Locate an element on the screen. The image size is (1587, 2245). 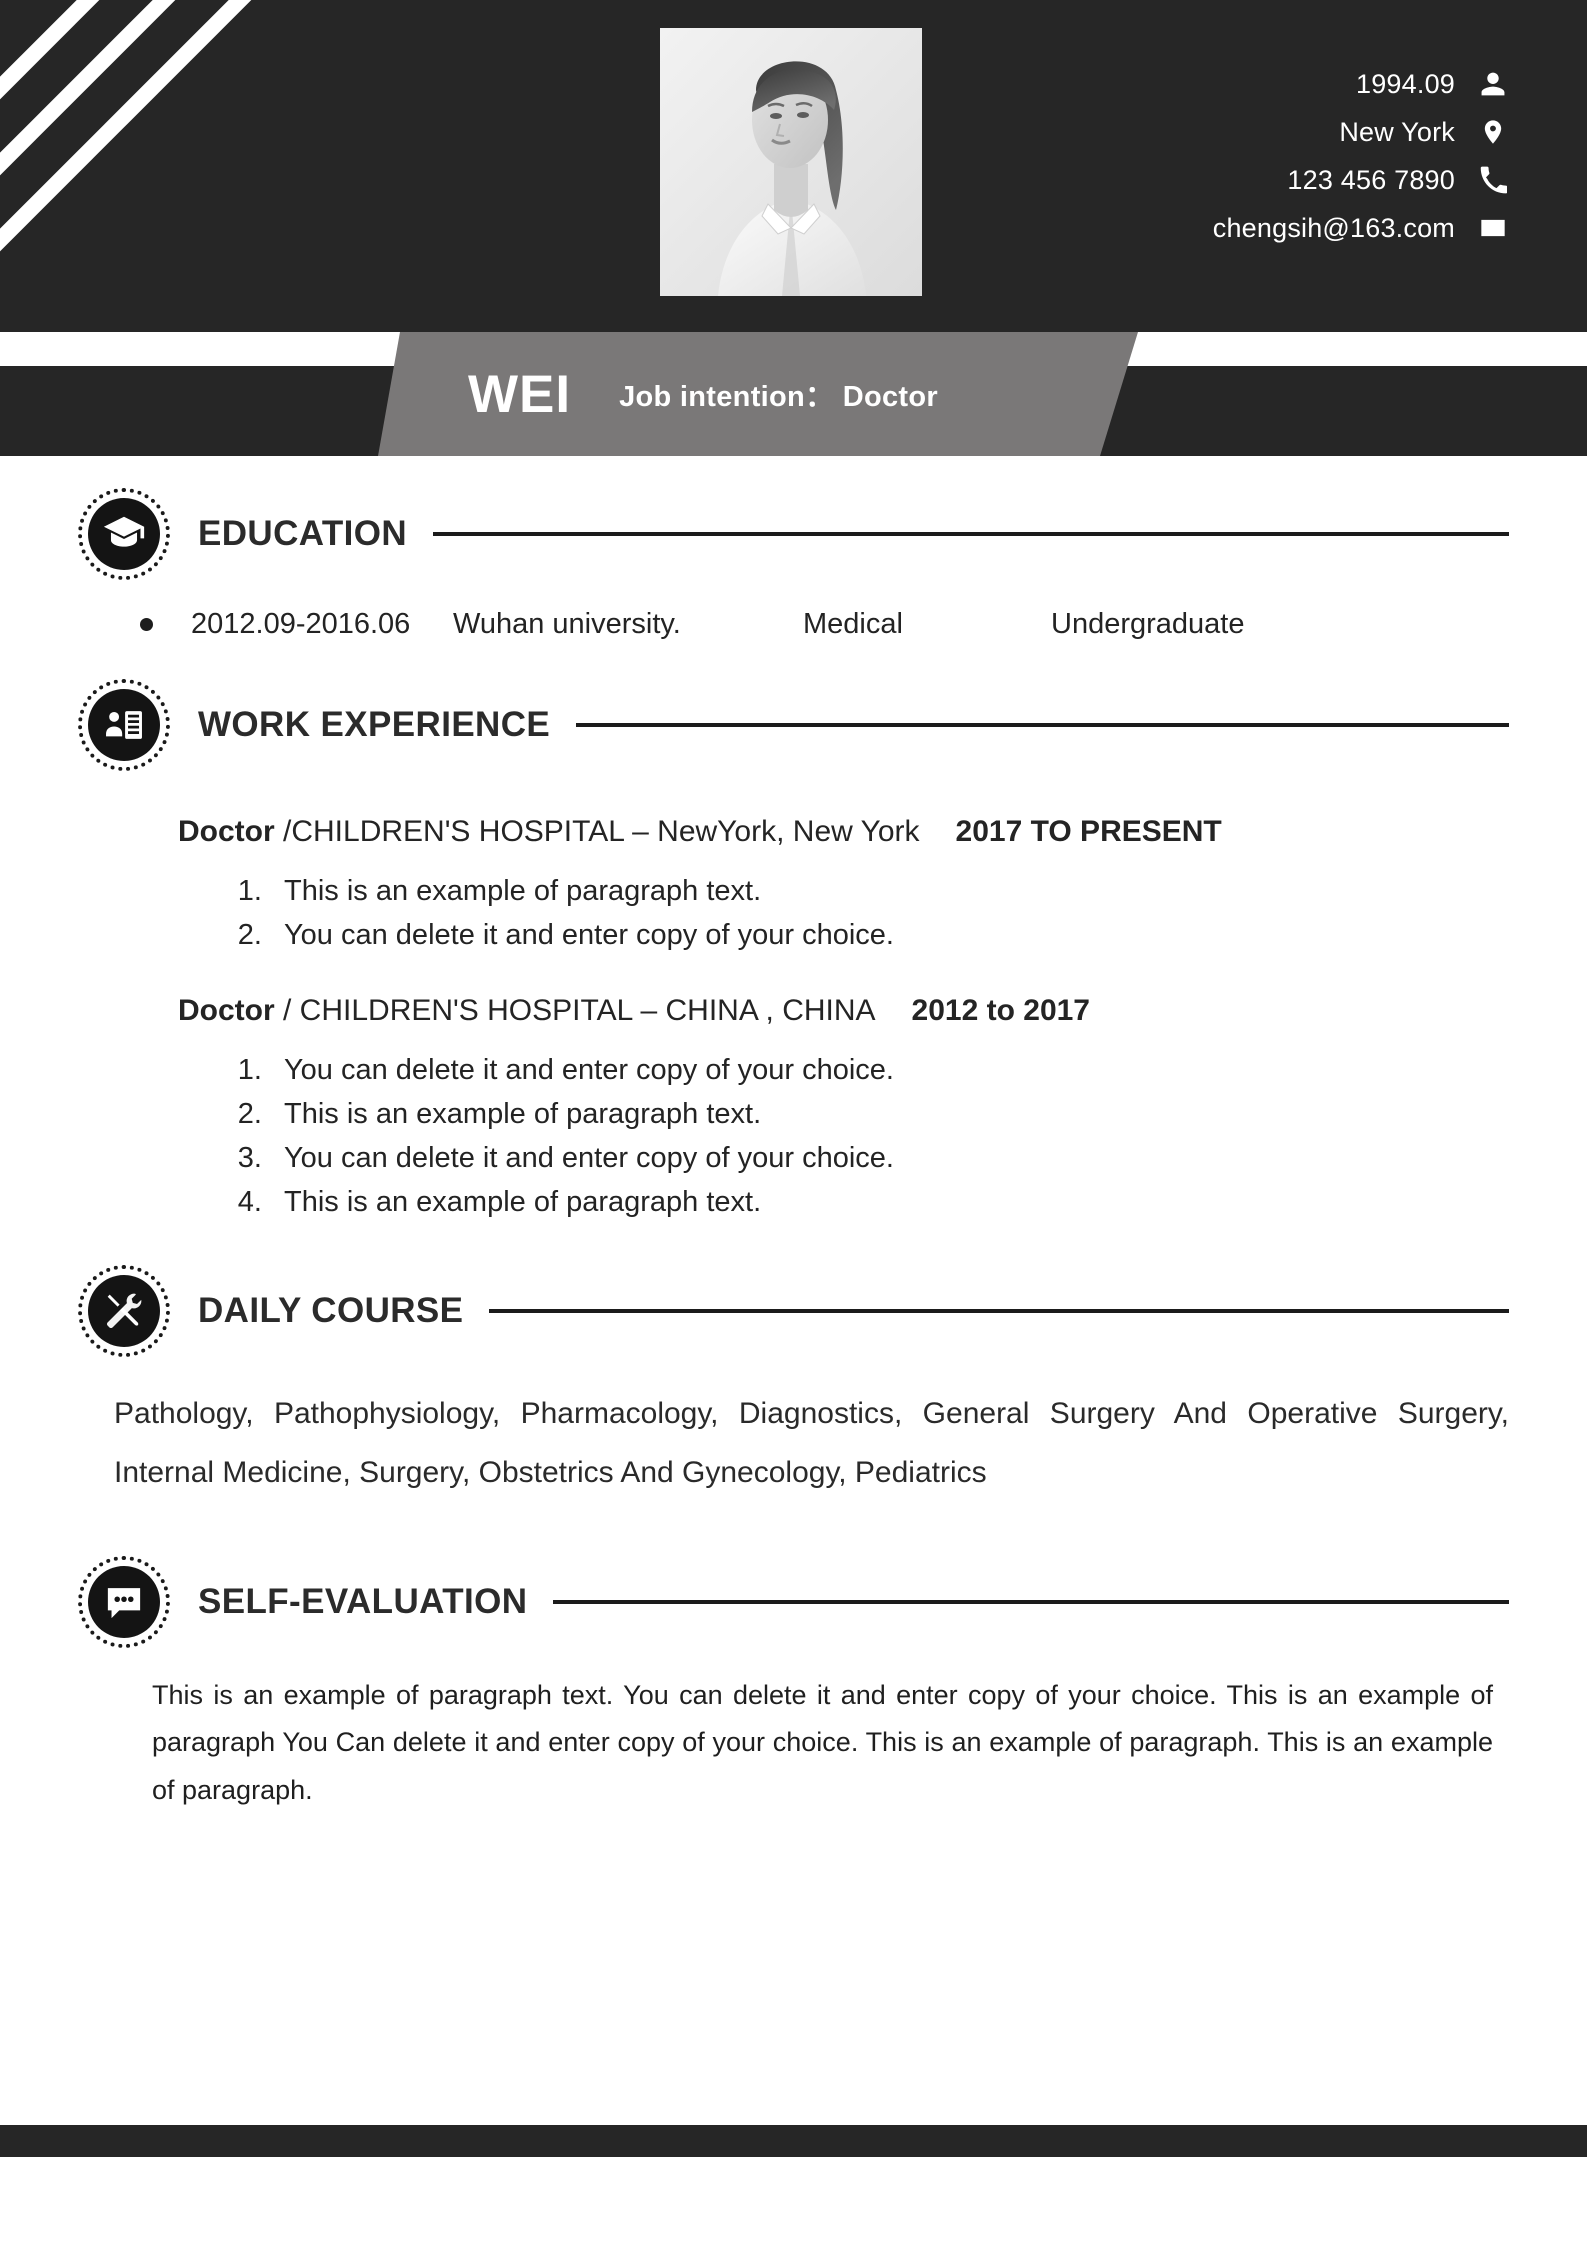
section-header-work-experience: WORK EXPERIENCE is located at coordinates (793, 725).